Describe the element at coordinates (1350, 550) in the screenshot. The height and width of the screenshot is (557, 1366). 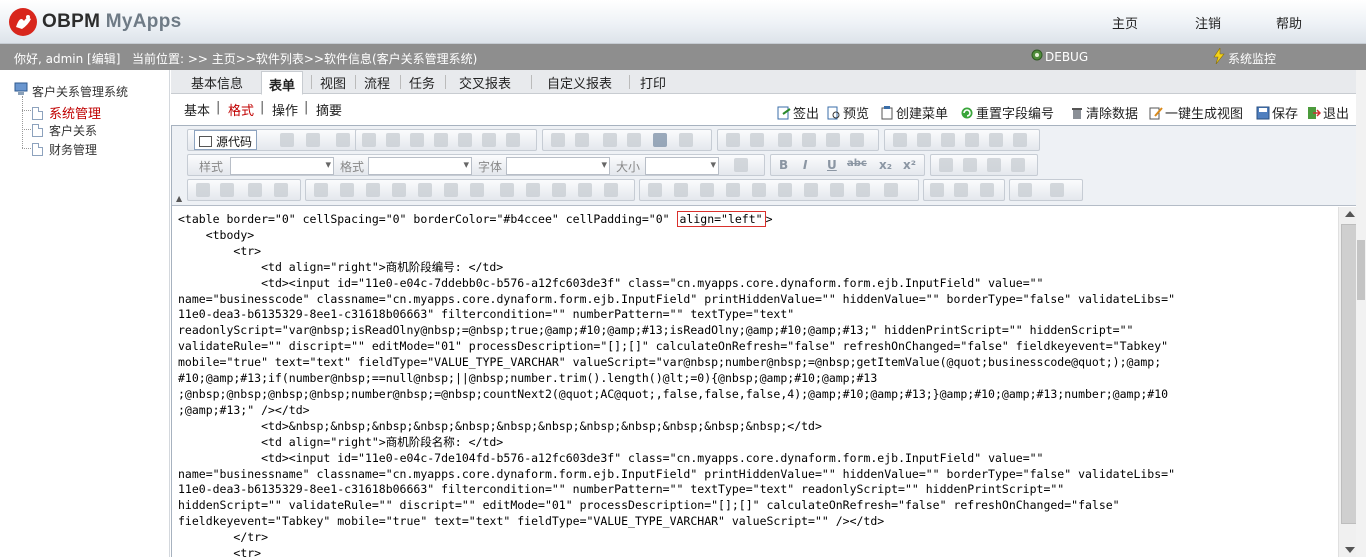
I see `scroll-down-icon` at that location.